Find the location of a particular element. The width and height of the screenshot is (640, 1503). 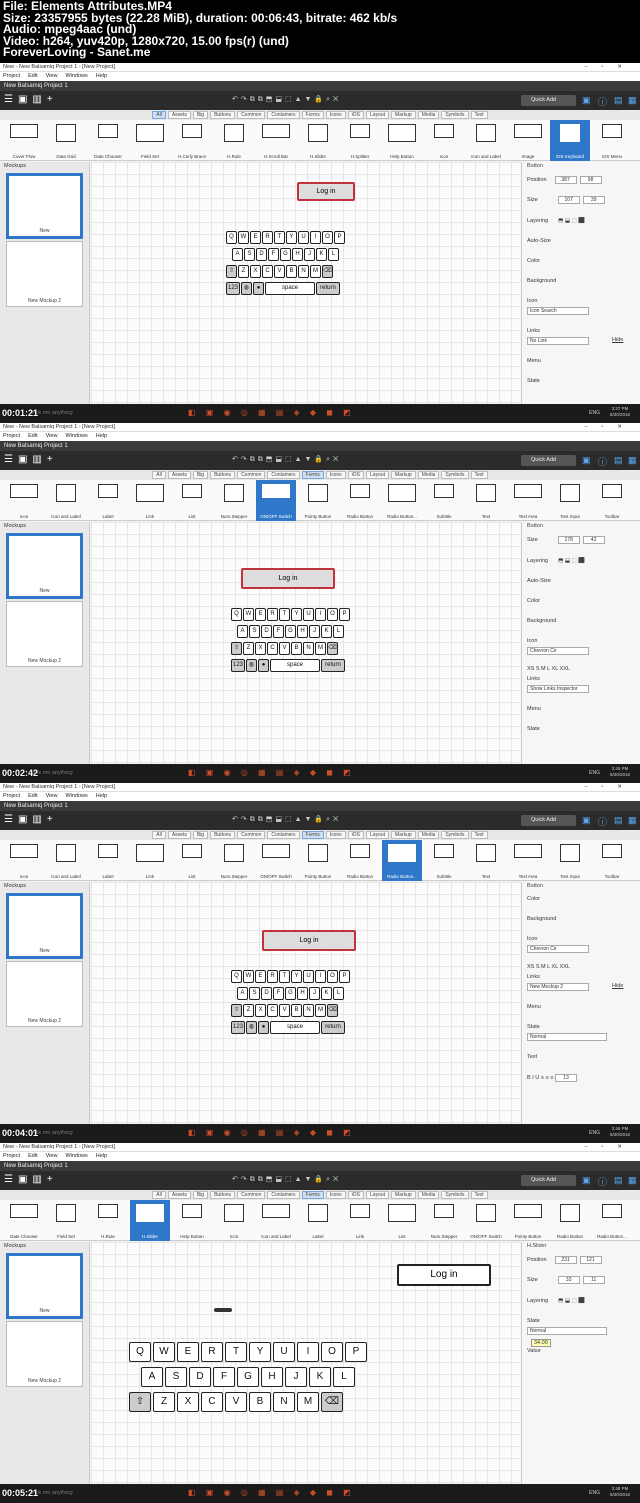

tab-text: Text is located at coordinates (479, 835).